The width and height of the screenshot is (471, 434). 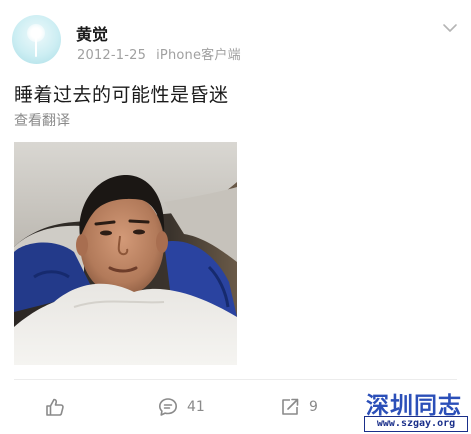 I want to click on like-button, so click(x=59, y=407).